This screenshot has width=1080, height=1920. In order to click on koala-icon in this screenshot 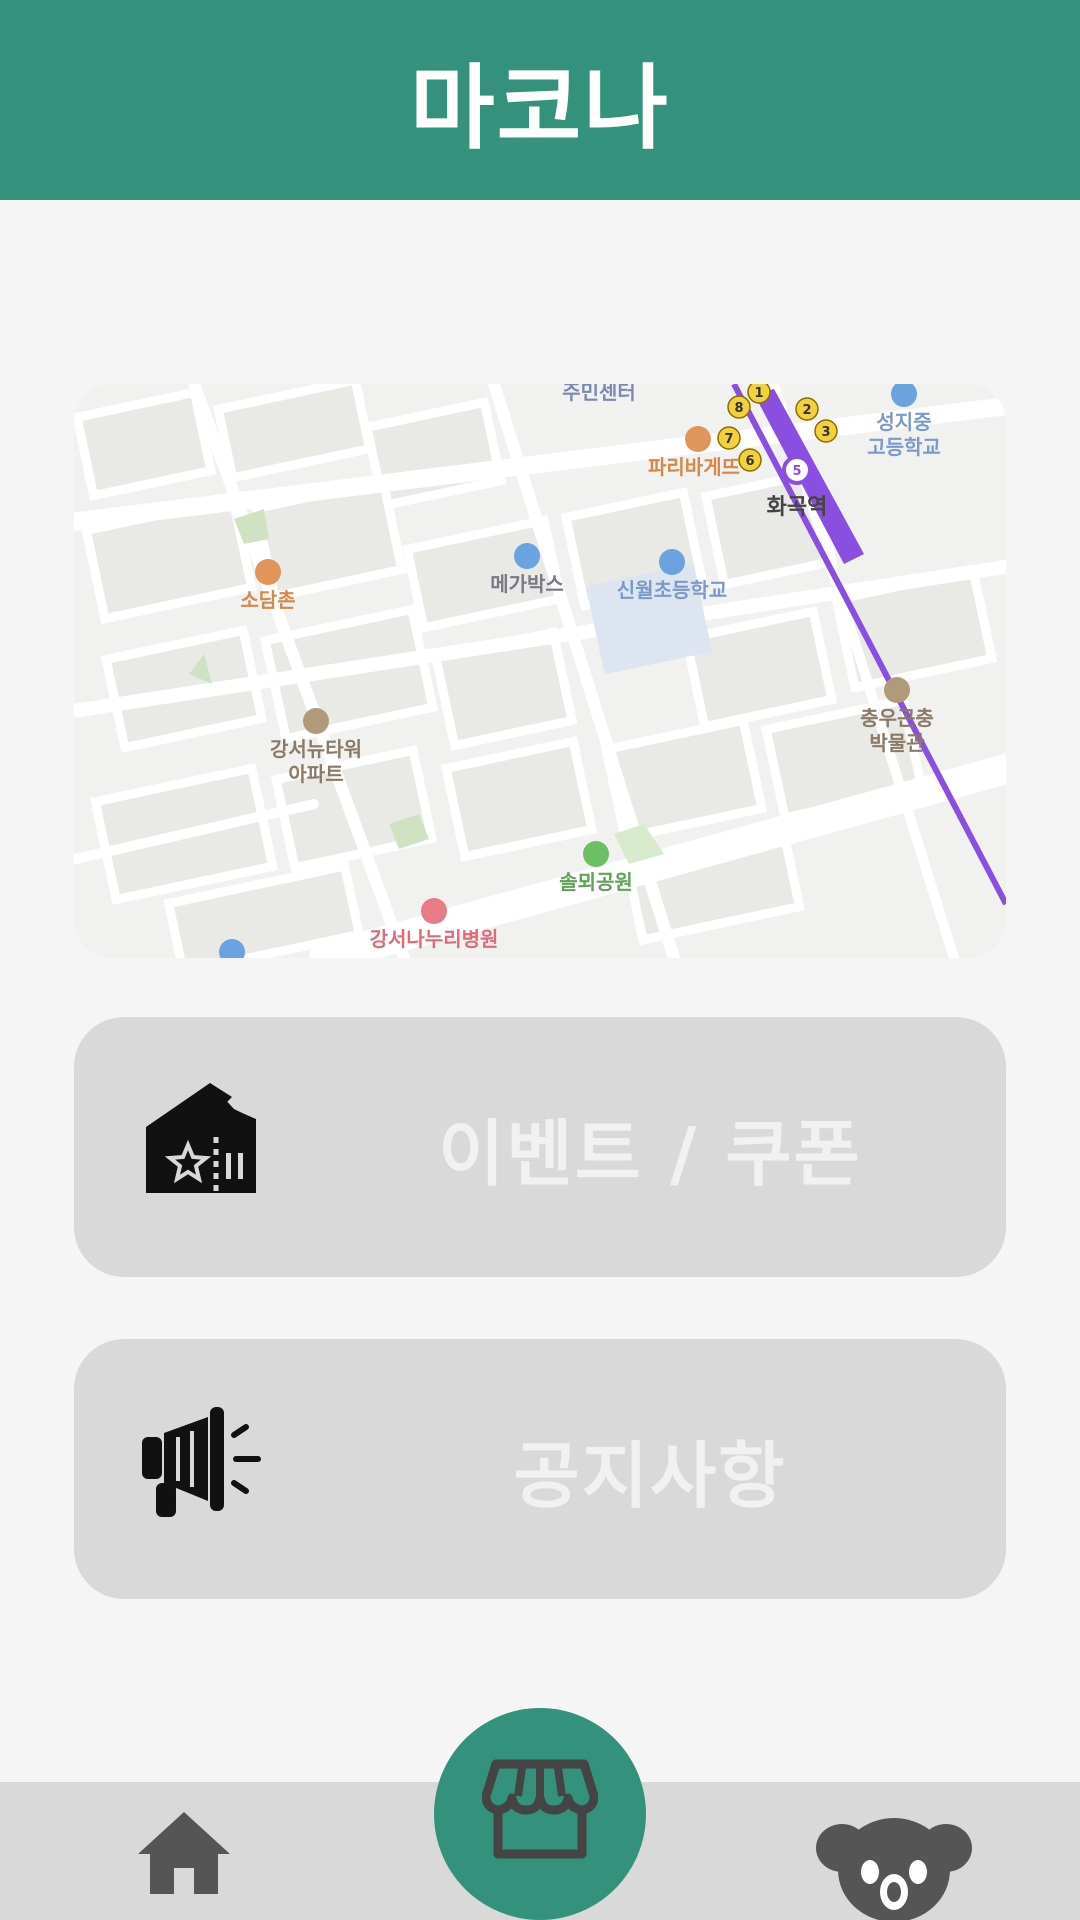, I will do `click(894, 1862)`.